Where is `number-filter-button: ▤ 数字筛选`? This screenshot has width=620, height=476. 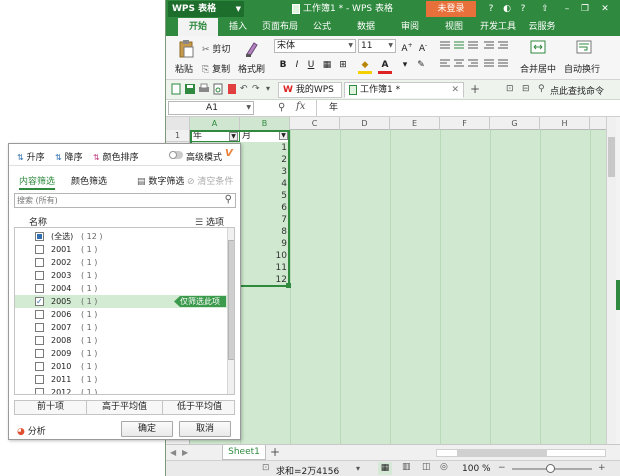 number-filter-button: ▤ 数字筛选 is located at coordinates (160, 180).